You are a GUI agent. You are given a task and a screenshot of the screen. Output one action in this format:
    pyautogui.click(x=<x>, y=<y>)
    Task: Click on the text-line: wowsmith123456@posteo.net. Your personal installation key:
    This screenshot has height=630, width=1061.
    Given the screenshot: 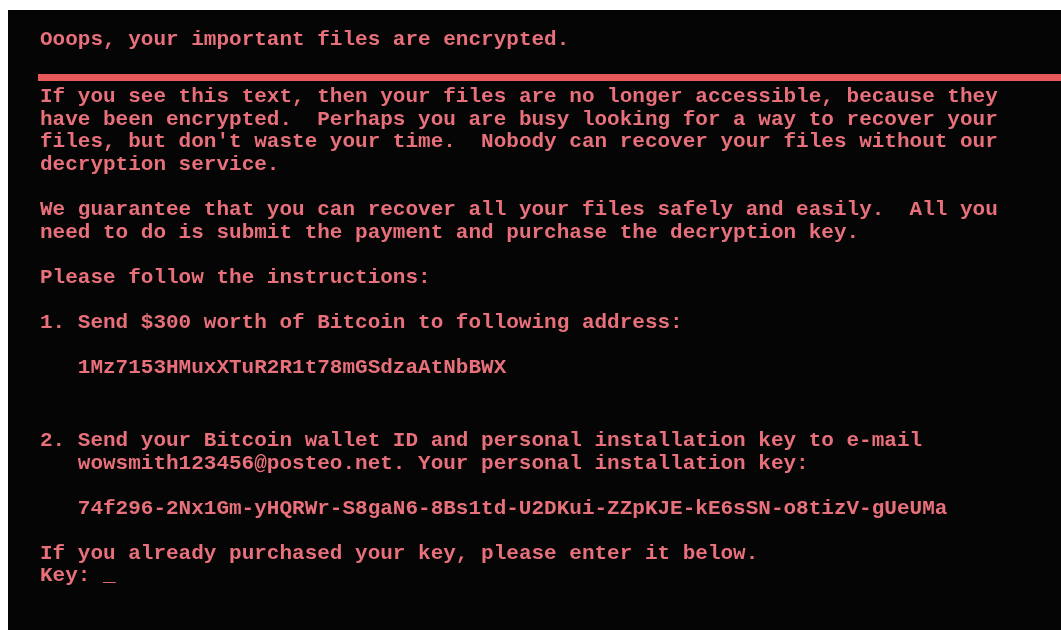 What is the action you would take?
    pyautogui.click(x=443, y=464)
    